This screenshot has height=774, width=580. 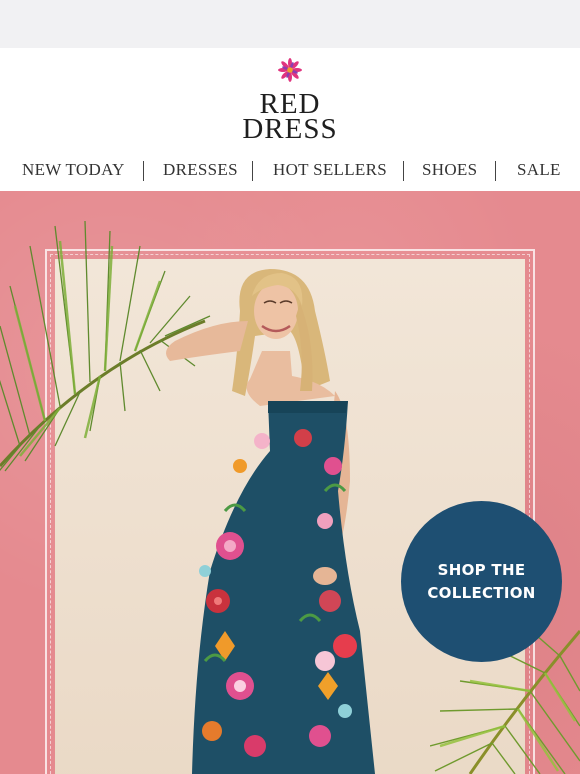 I want to click on shop-collection-button: SHOP THE COLLECTION, so click(x=481, y=581).